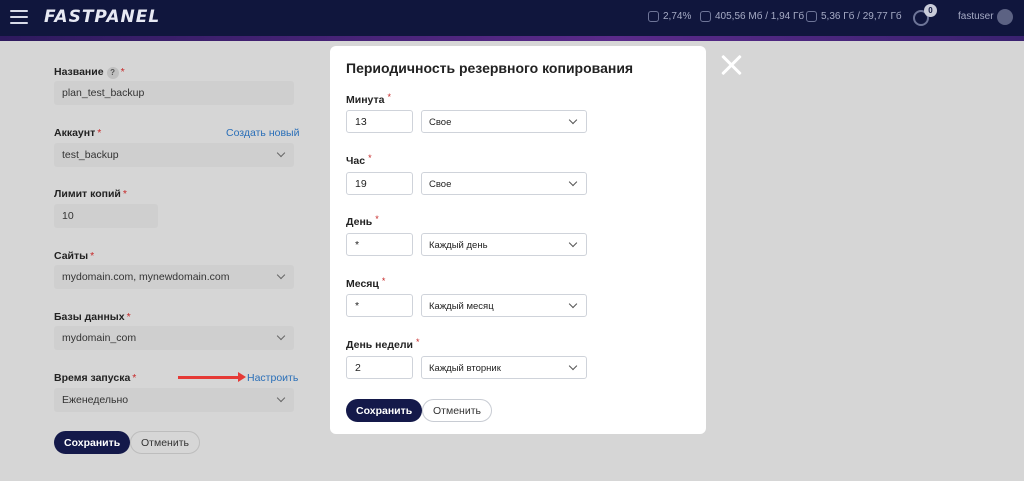  I want to click on hour-input: 19, so click(379, 183).